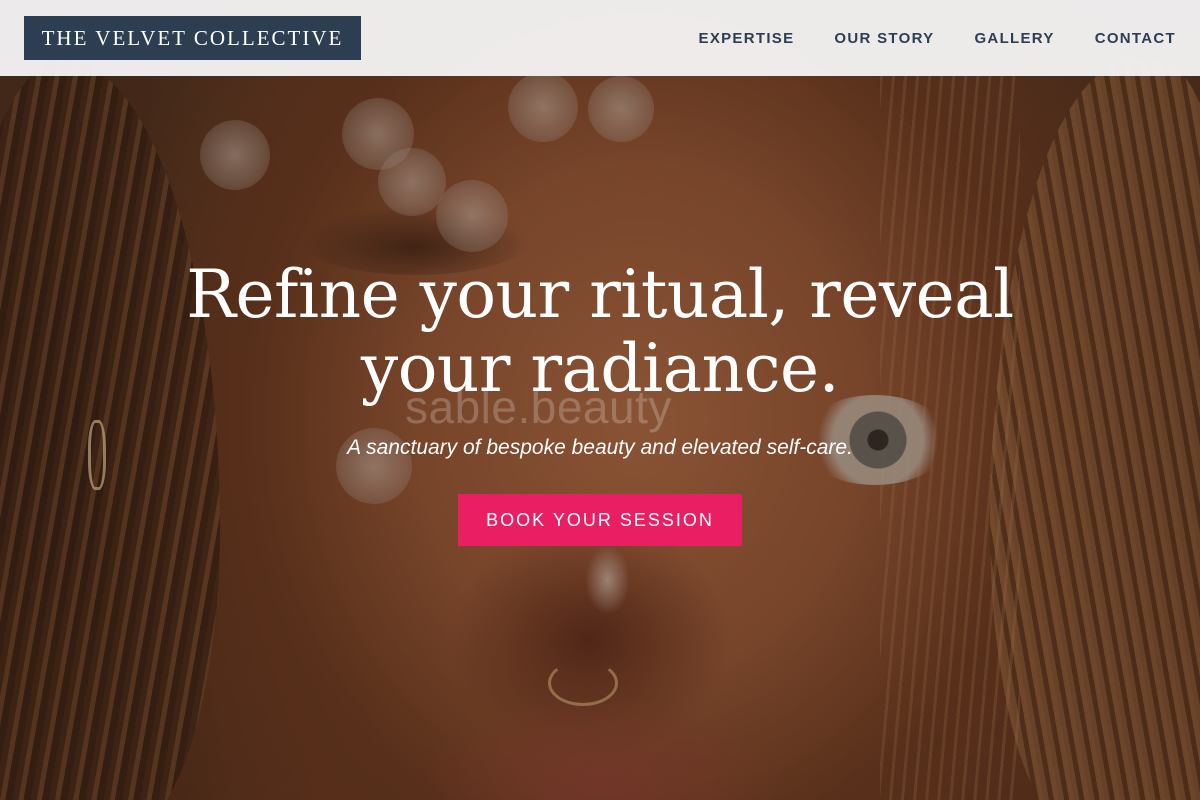  I want to click on brand-logo: THE VELVET COLLECTIVE, so click(192, 38).